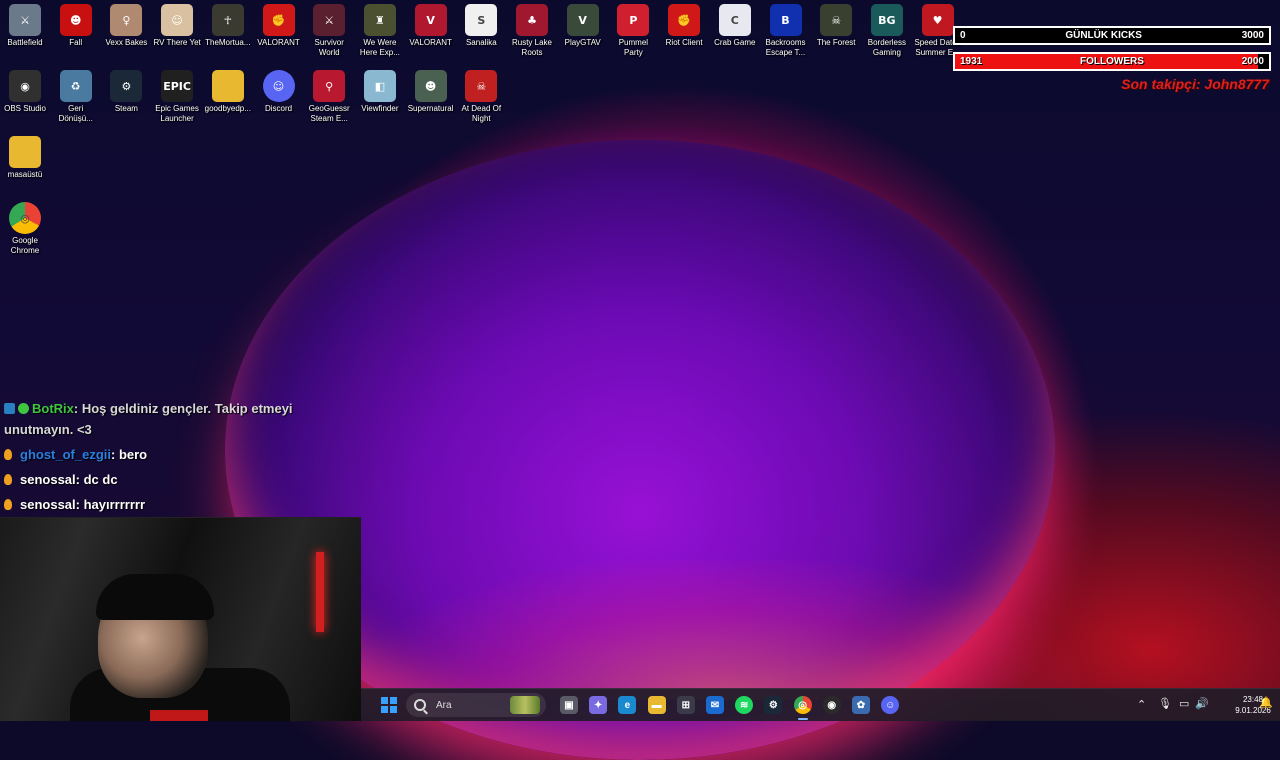  Describe the element at coordinates (735, 42) in the screenshot. I see `desktop-icon-label: Crab Game` at that location.